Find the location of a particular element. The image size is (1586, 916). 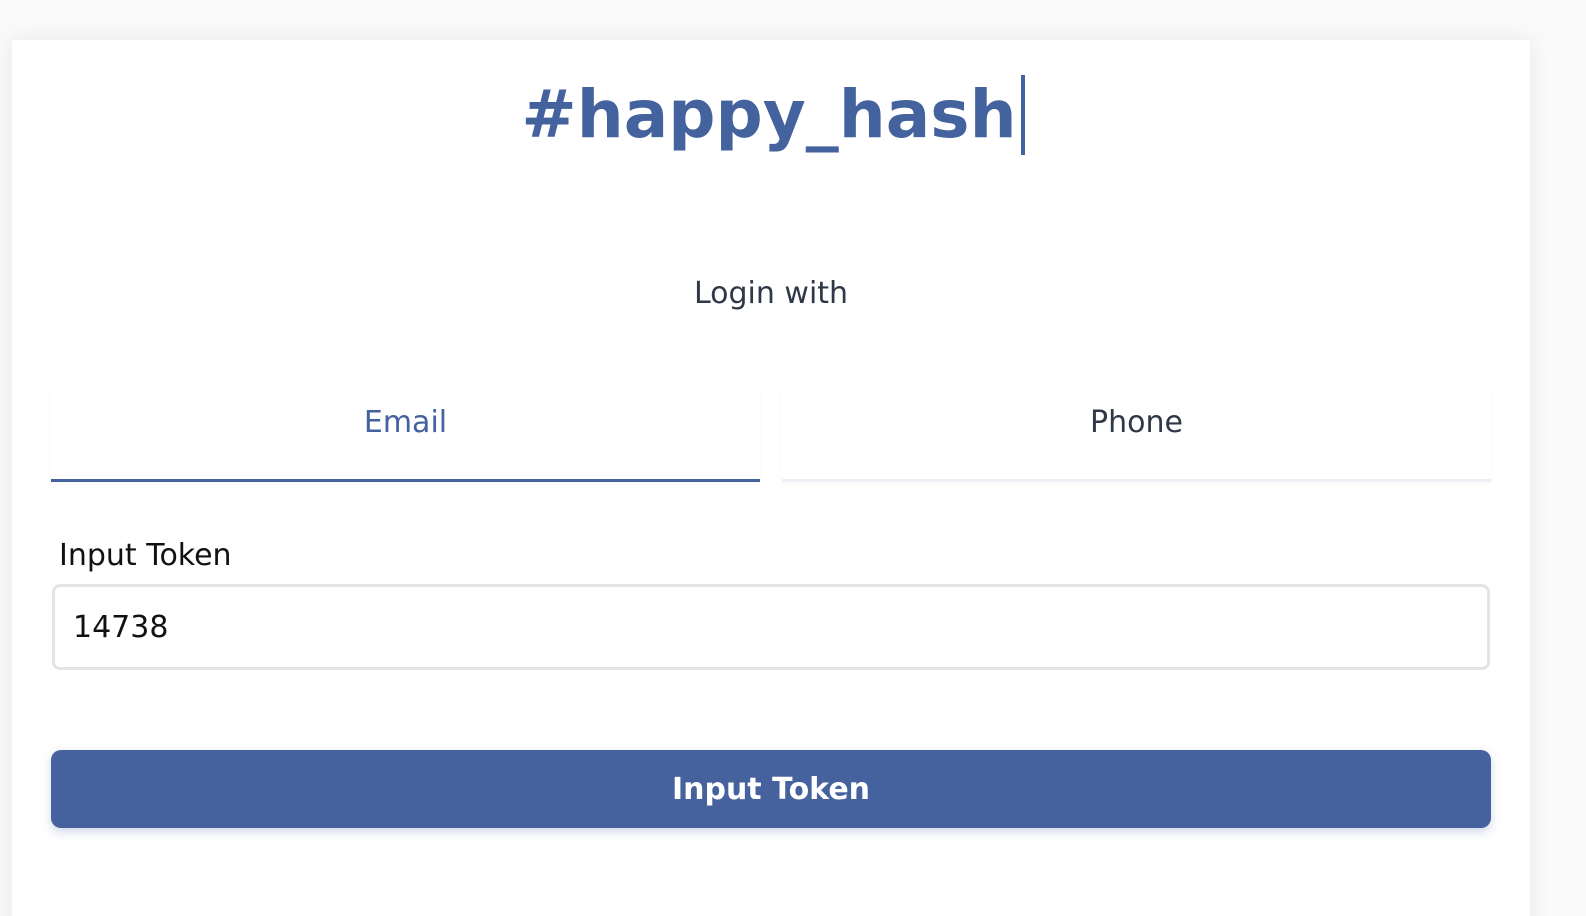

login-with-label: Login with is located at coordinates (771, 293).